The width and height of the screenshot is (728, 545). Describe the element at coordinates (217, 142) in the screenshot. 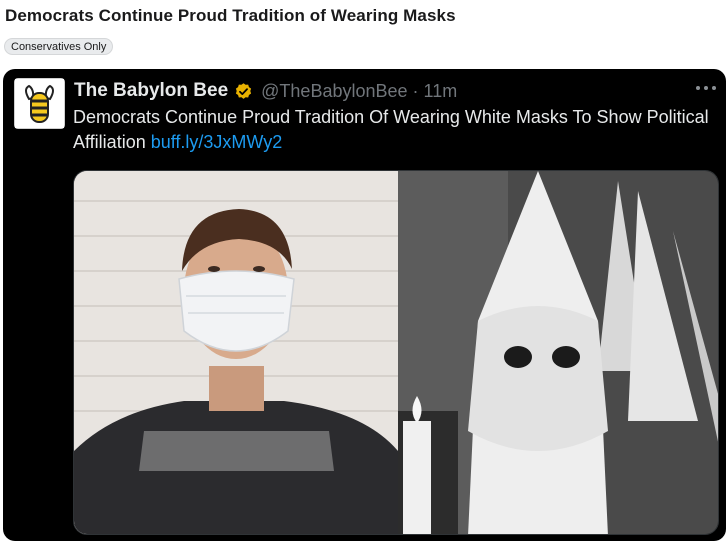

I see `tweet-link: buff.ly/3JxMWy2` at that location.